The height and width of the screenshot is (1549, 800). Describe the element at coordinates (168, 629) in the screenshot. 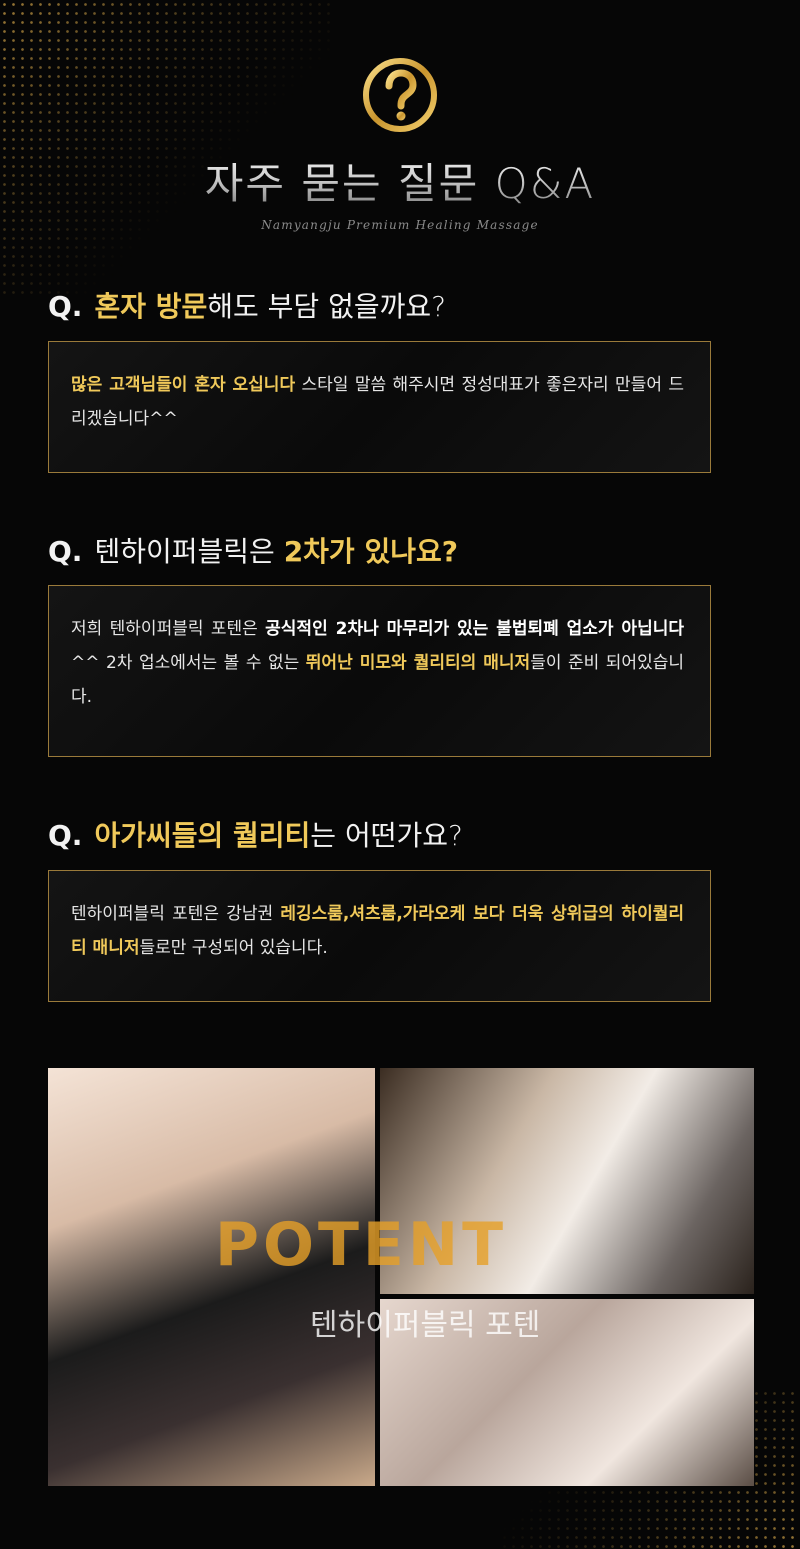

I see `answer-text: 저희 텐하이퍼블릭 포텐은` at that location.